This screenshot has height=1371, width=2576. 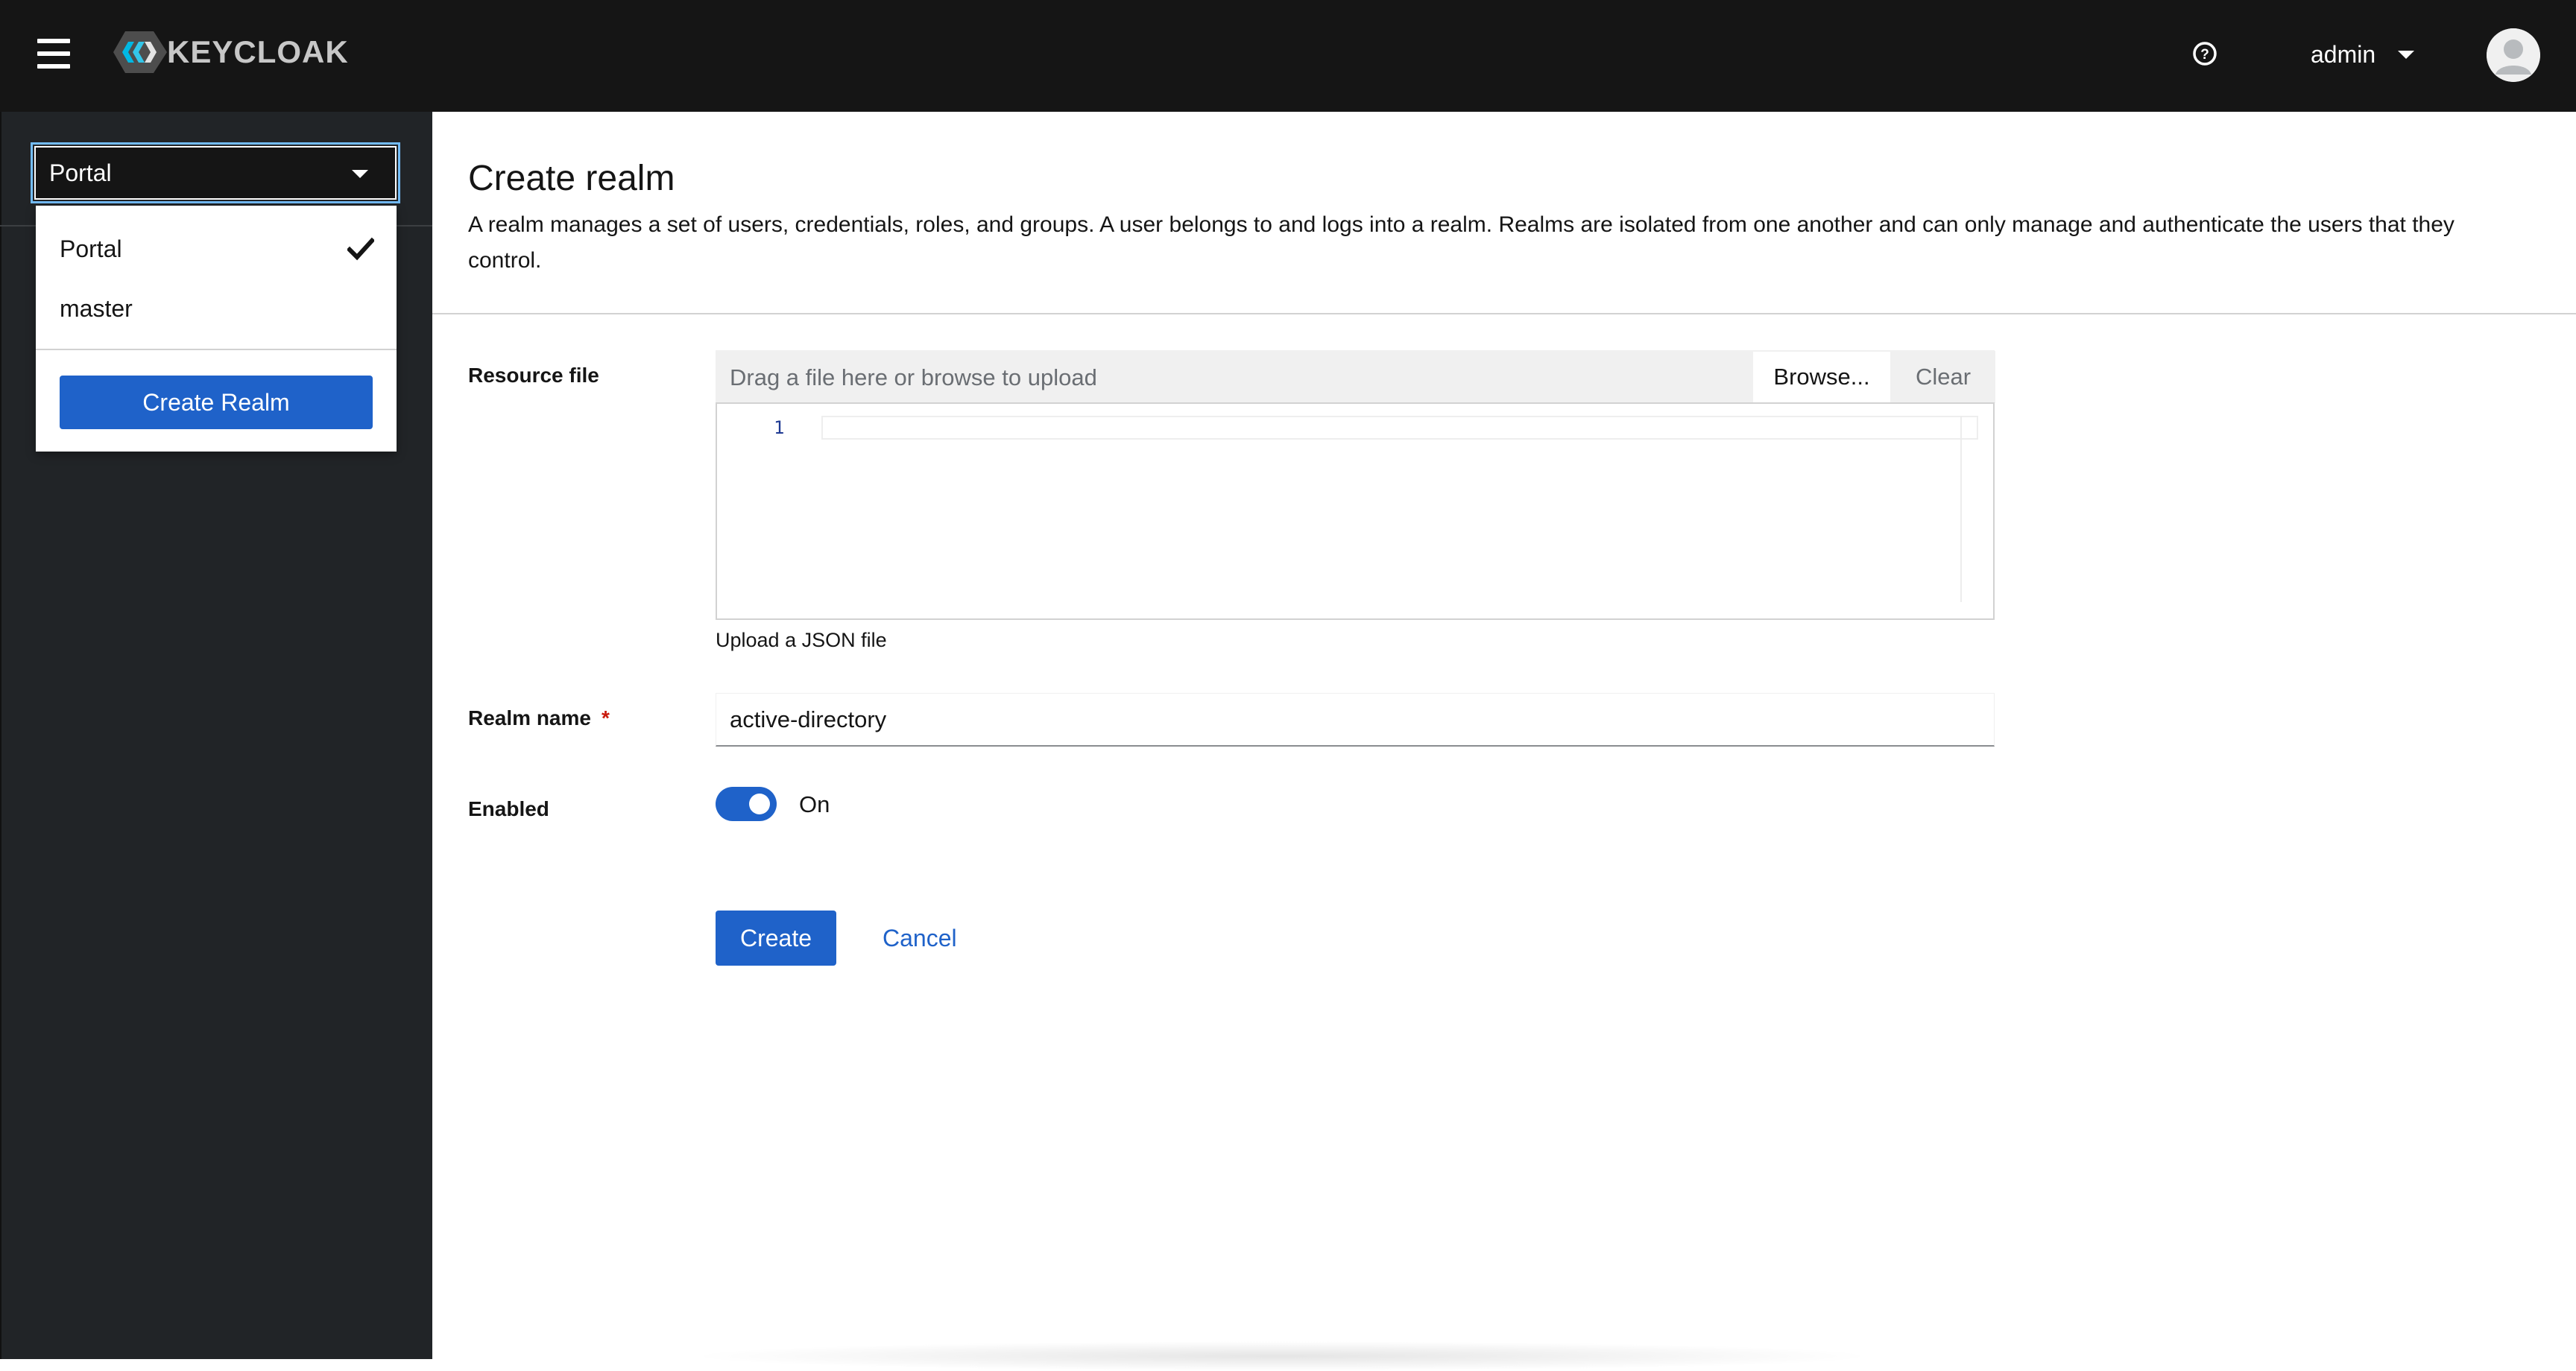 I want to click on bottom-shadow, so click(x=1282, y=1356).